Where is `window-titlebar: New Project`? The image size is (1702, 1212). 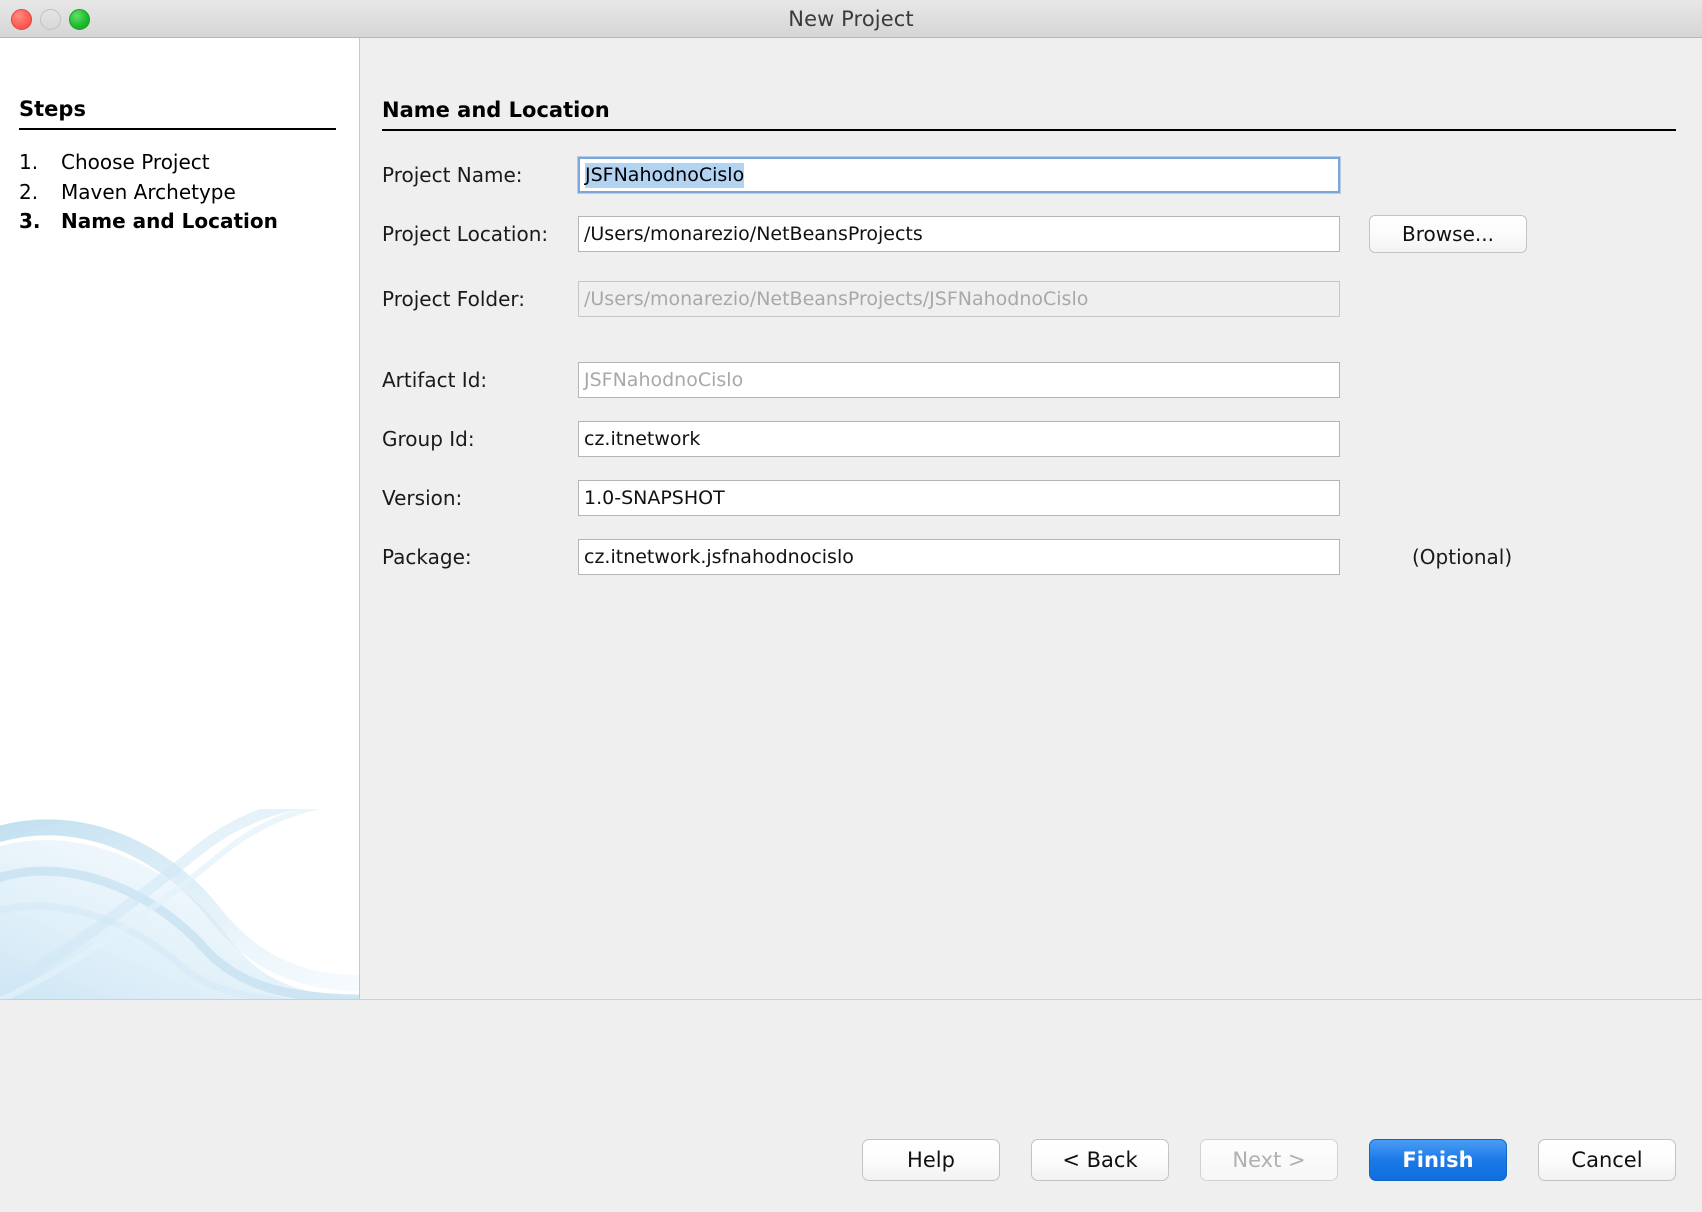 window-titlebar: New Project is located at coordinates (851, 19).